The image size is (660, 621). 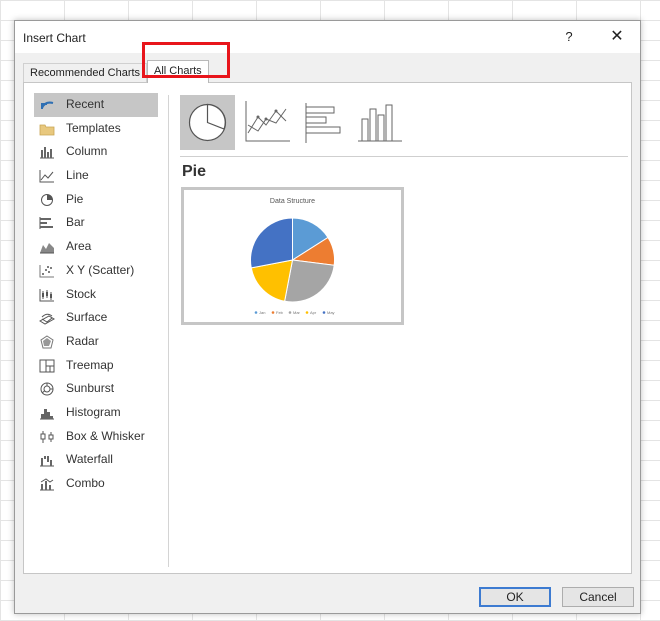 I want to click on legend-label: Jan, so click(x=262, y=312).